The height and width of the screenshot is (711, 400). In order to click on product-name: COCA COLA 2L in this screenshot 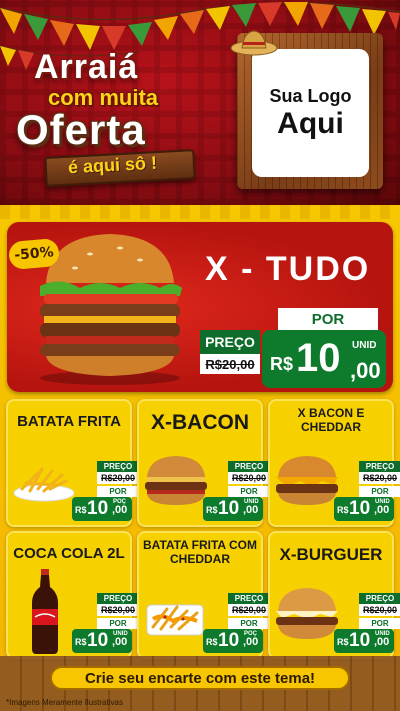, I will do `click(69, 553)`.